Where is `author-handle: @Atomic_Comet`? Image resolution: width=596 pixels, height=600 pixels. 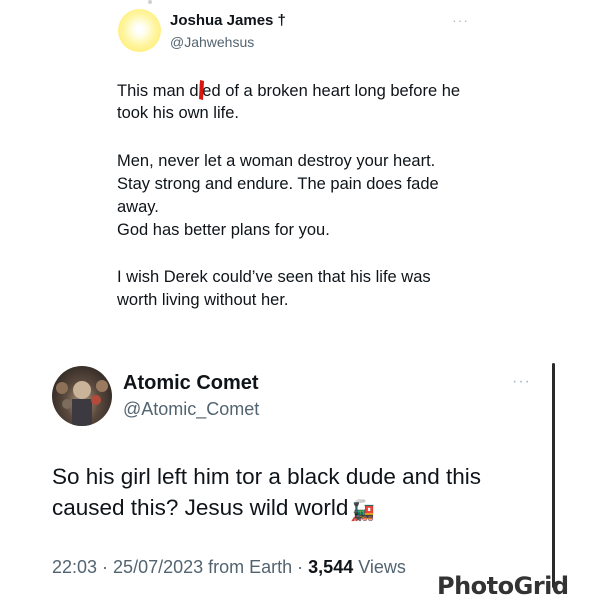 author-handle: @Atomic_Comet is located at coordinates (191, 409).